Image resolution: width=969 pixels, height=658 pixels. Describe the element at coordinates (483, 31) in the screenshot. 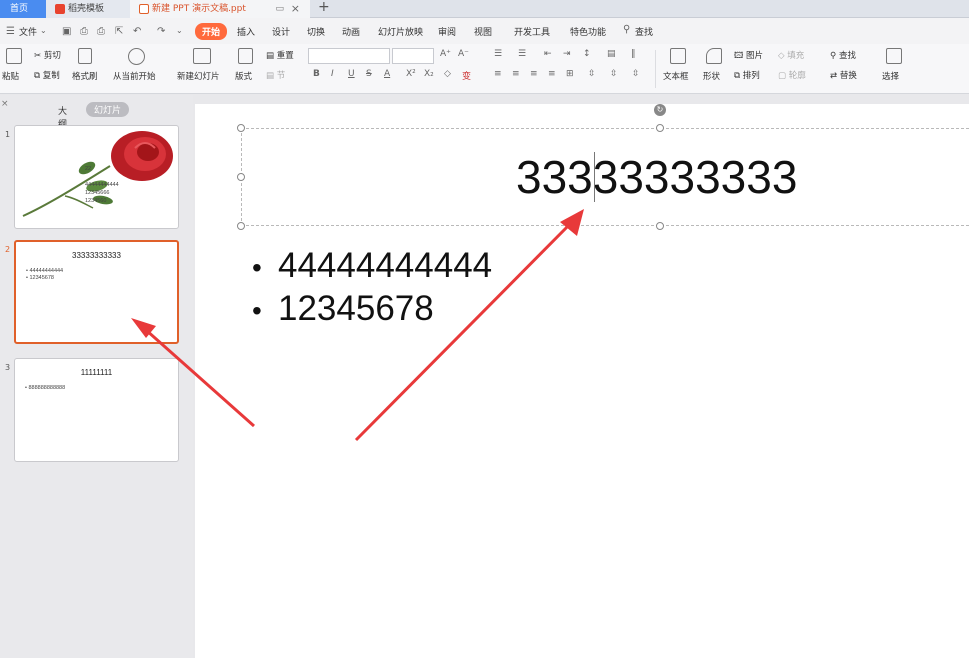

I see `menu-view: 视图` at that location.